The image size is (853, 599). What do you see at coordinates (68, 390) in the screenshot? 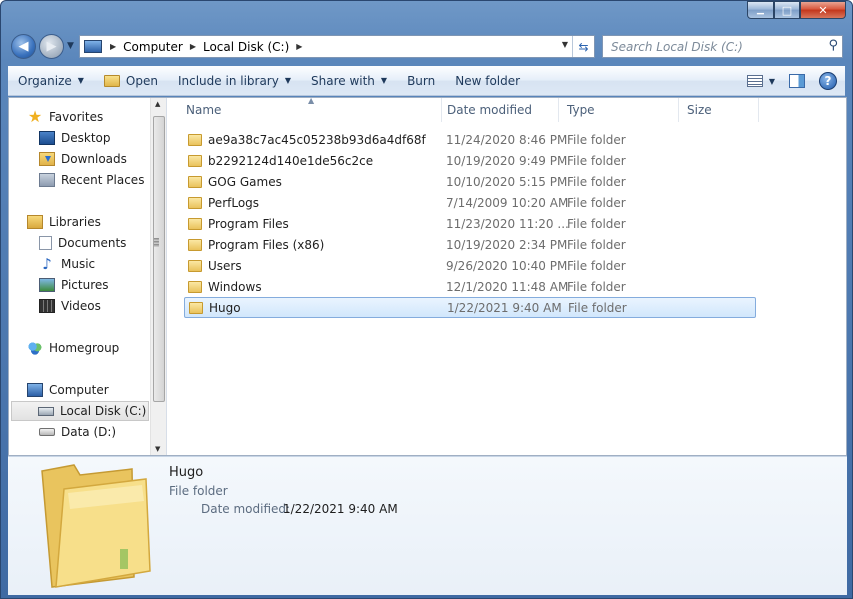
I see `nav-item-computer: Computer` at bounding box center [68, 390].